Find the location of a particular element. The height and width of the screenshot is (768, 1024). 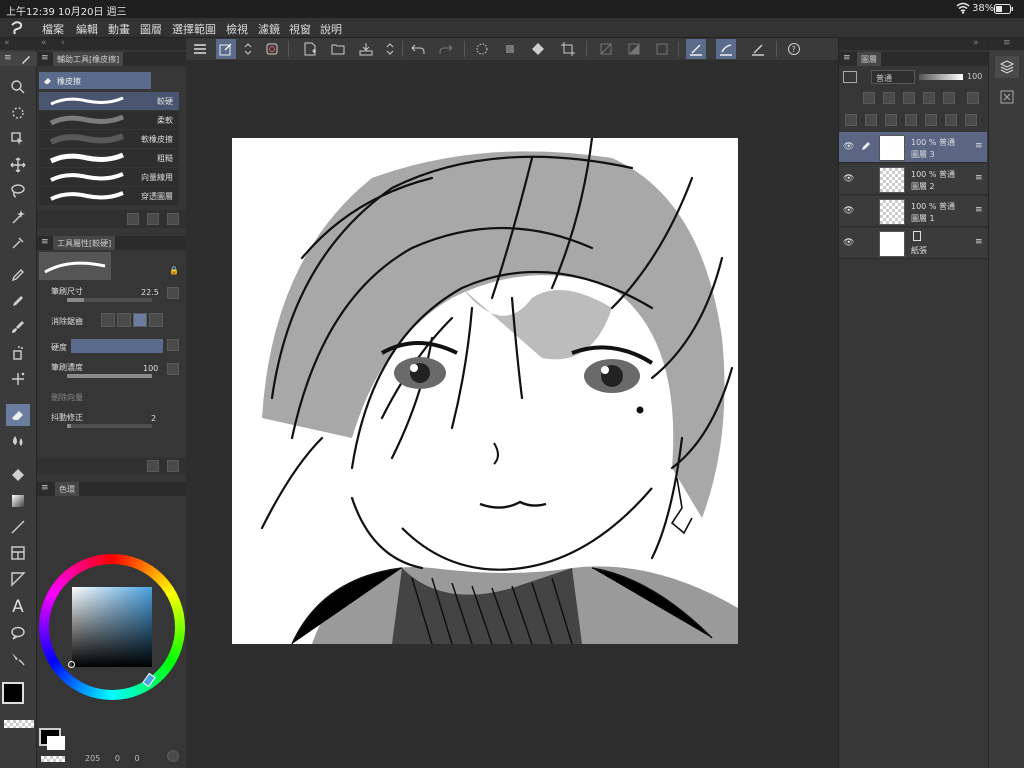

new-file-icon is located at coordinates (310, 49).